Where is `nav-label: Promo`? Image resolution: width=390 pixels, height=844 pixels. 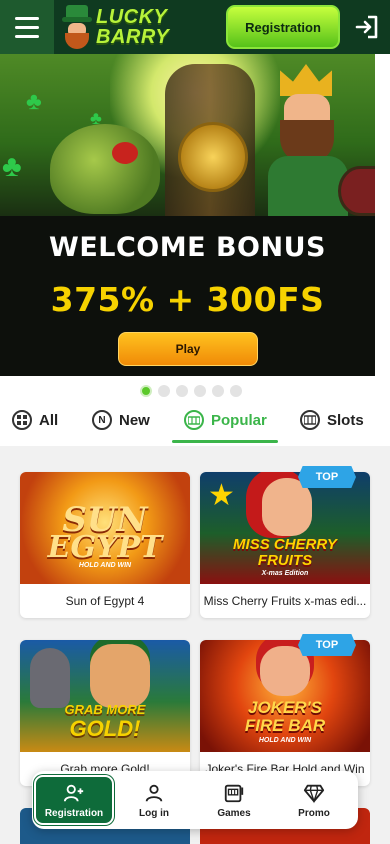 nav-label: Promo is located at coordinates (314, 813).